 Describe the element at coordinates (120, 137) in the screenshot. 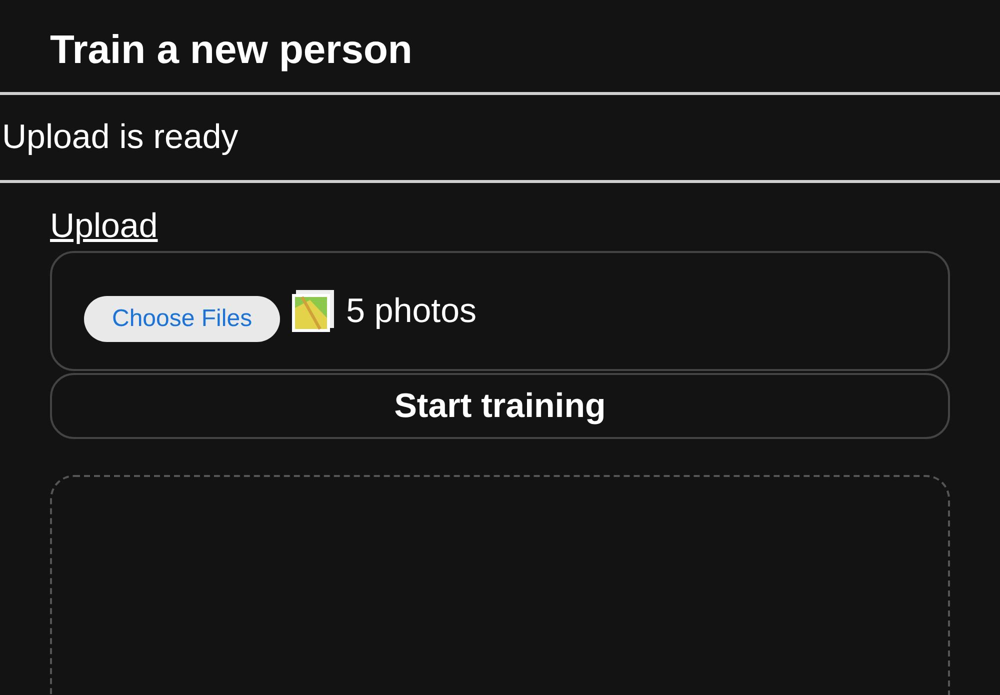

I see `status-message: Upload is ready` at that location.